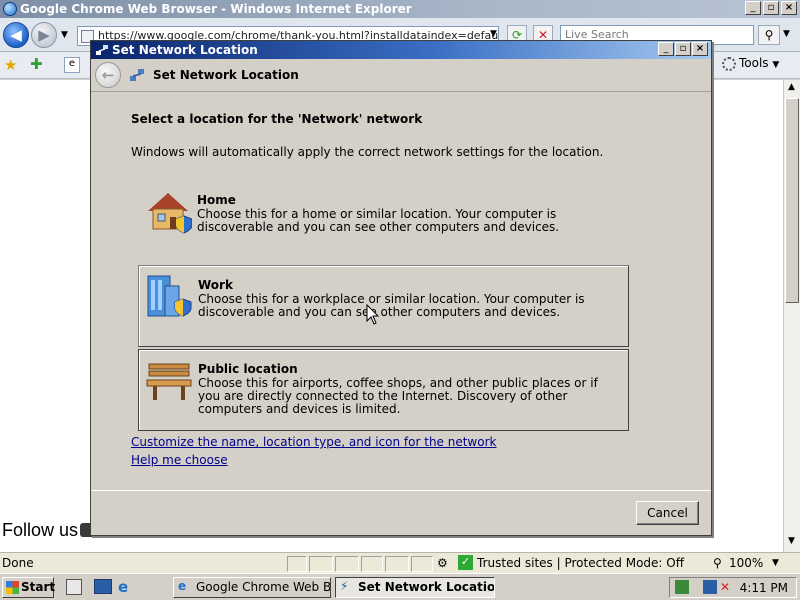  What do you see at coordinates (733, 587) in the screenshot?
I see `system-tray: ✕ 4:11 PM` at bounding box center [733, 587].